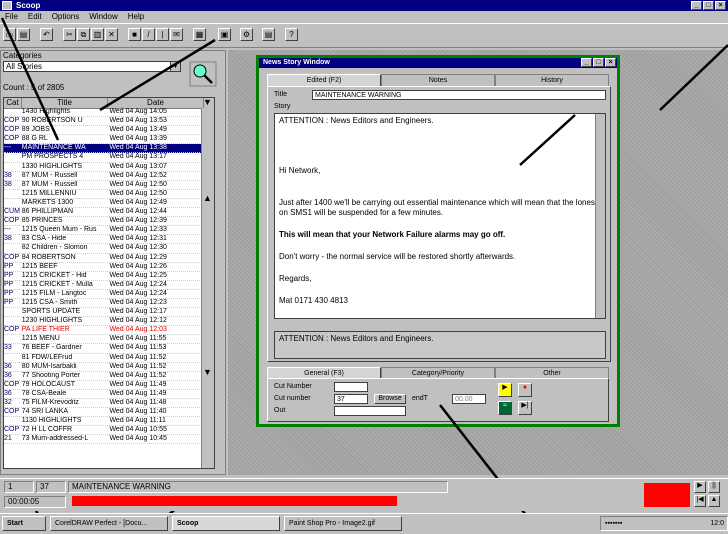 This screenshot has width=728, height=534. Describe the element at coordinates (104, 158) in the screenshot. I see `table-row: PM PROSPECTS 4 Wed 04 Aug 13:17` at that location.